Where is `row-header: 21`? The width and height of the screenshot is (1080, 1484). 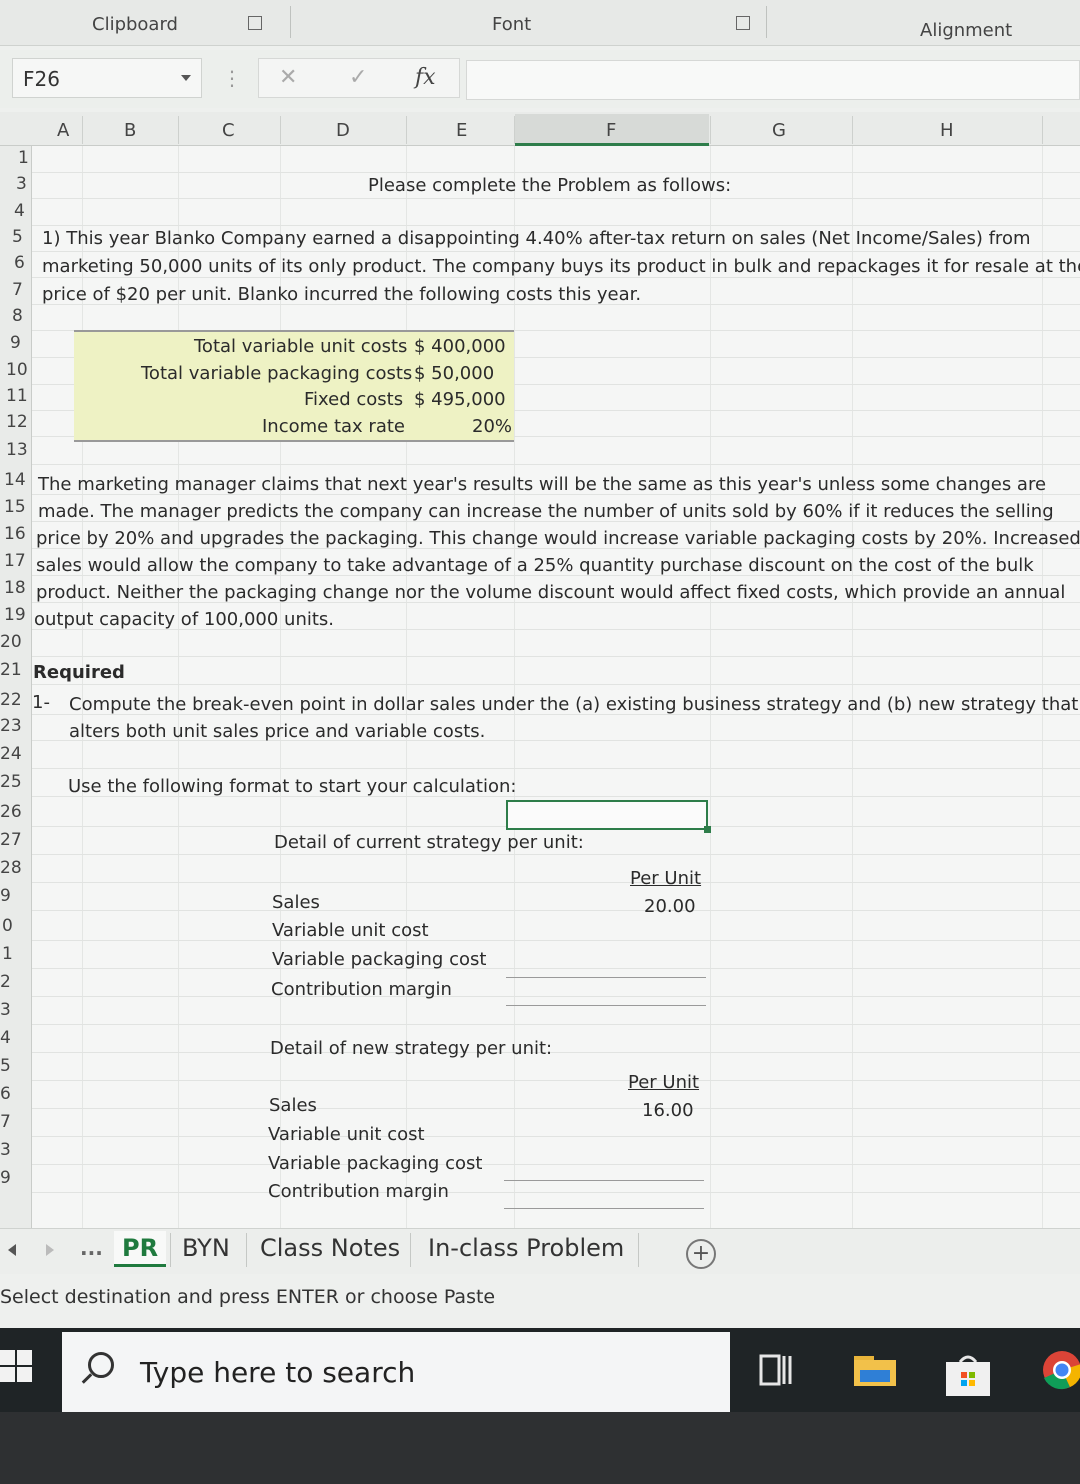
row-header: 21 is located at coordinates (11, 670).